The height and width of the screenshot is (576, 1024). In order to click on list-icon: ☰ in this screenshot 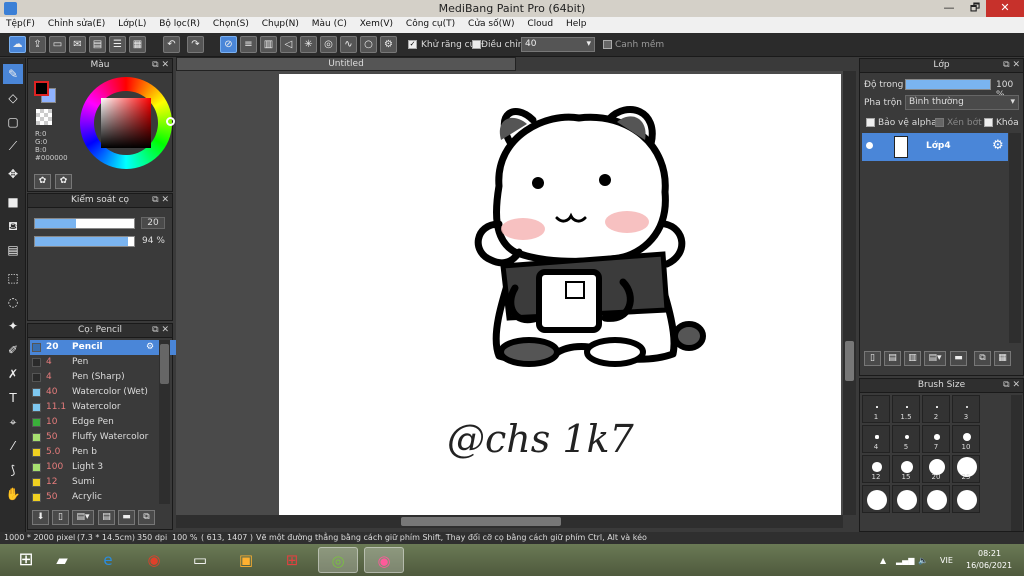, I will do `click(117, 44)`.